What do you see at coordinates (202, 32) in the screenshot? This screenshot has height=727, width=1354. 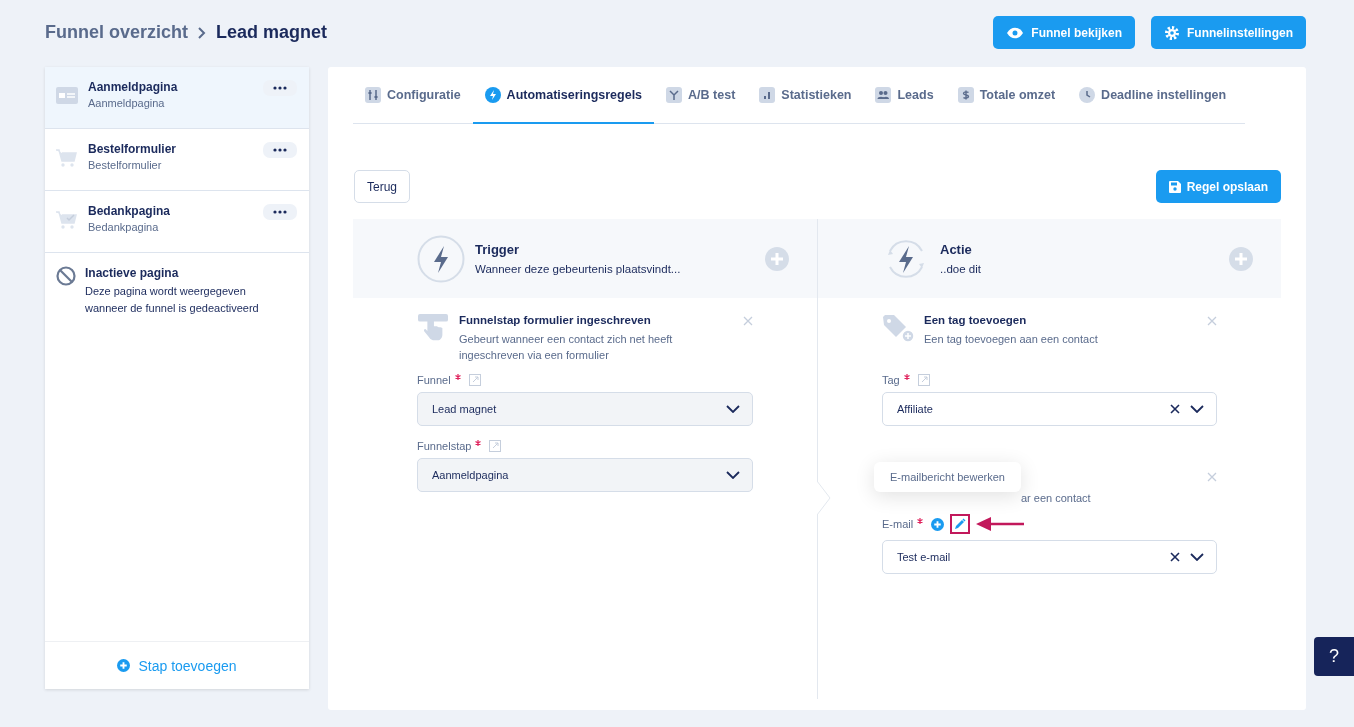 I see `chevron-right-icon` at bounding box center [202, 32].